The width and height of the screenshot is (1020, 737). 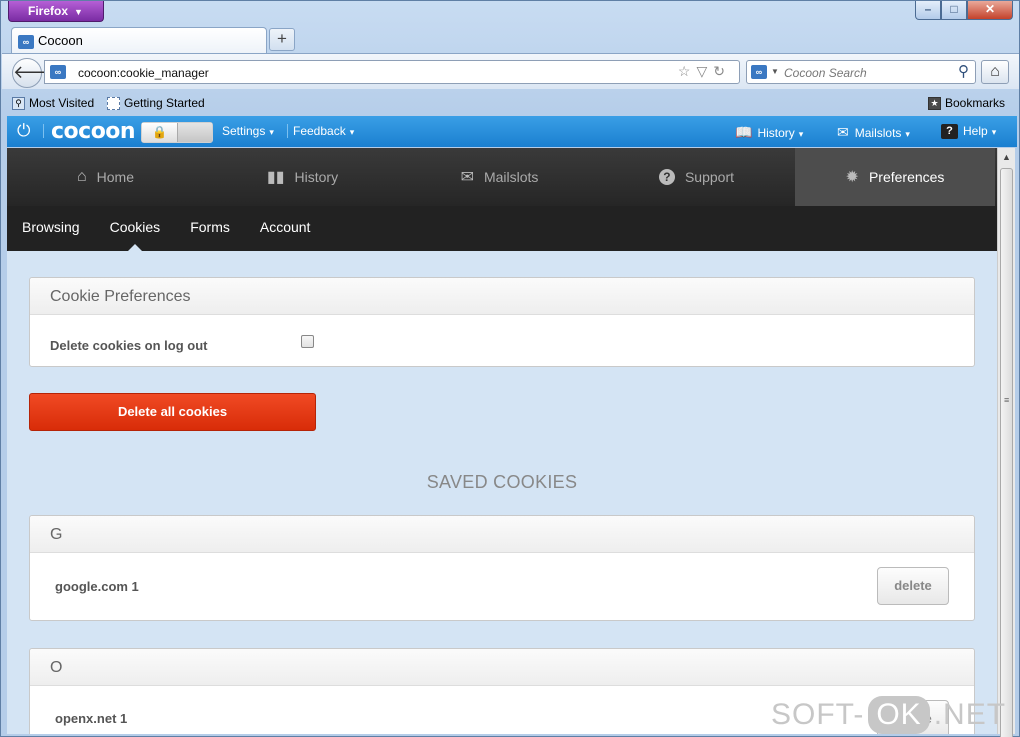 What do you see at coordinates (26, 41) in the screenshot?
I see `cocoon-favicon-icon: ∞` at bounding box center [26, 41].